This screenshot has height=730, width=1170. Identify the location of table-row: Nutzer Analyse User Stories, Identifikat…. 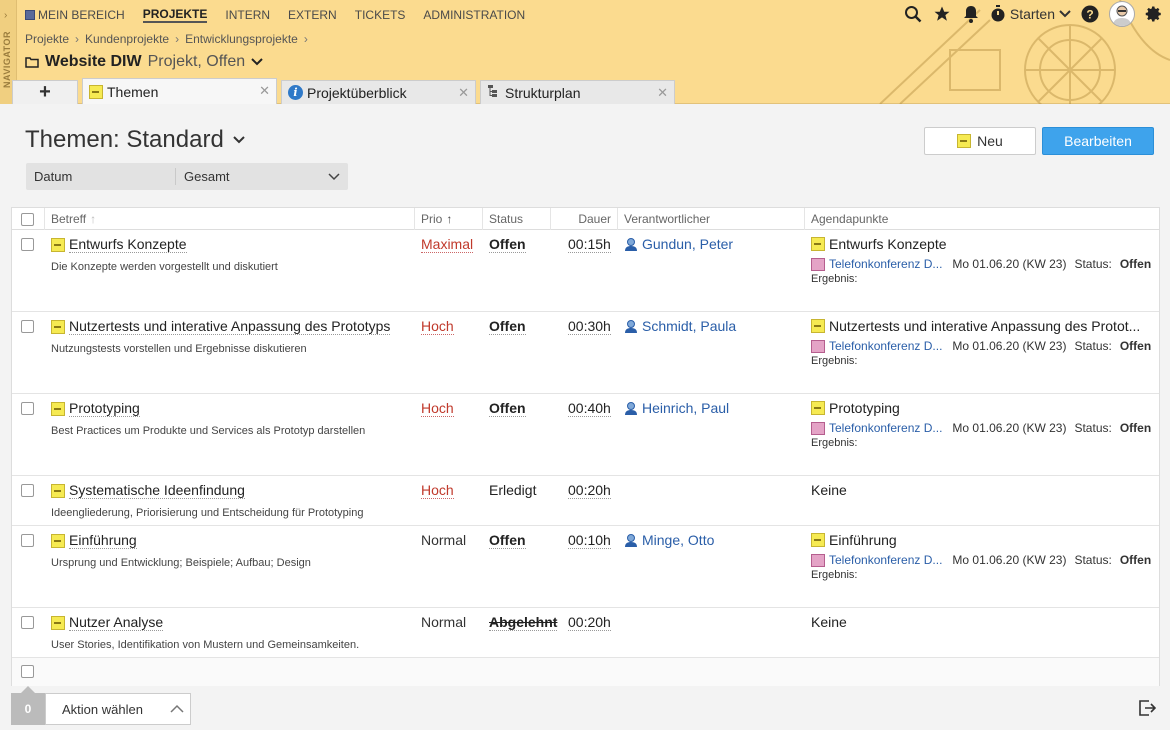
(585, 633).